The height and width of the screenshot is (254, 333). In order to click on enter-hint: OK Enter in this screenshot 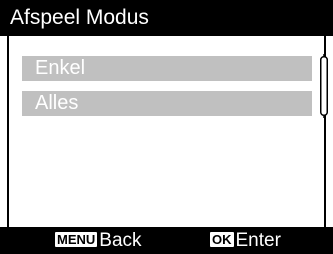, I will do `click(245, 240)`.